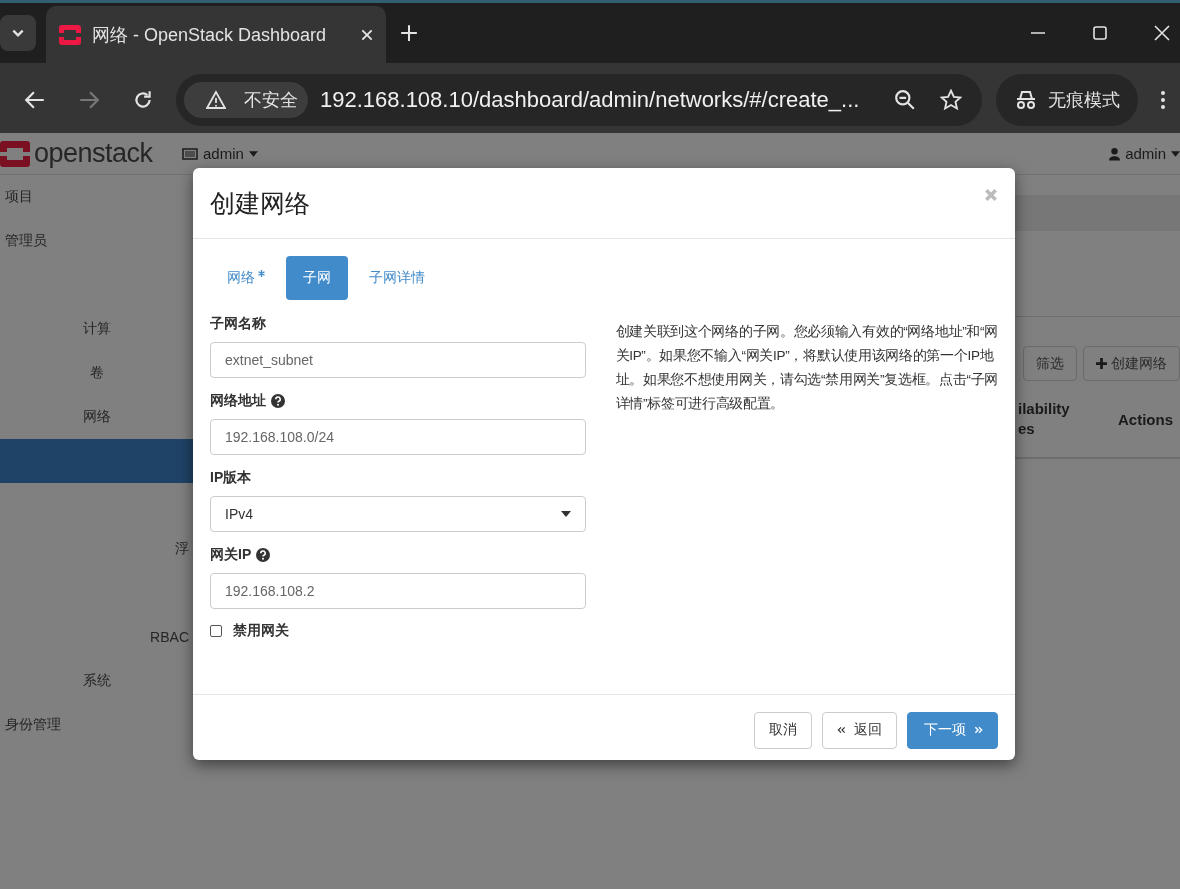 The width and height of the screenshot is (1180, 889). What do you see at coordinates (1115, 153) in the screenshot?
I see `user-icon` at bounding box center [1115, 153].